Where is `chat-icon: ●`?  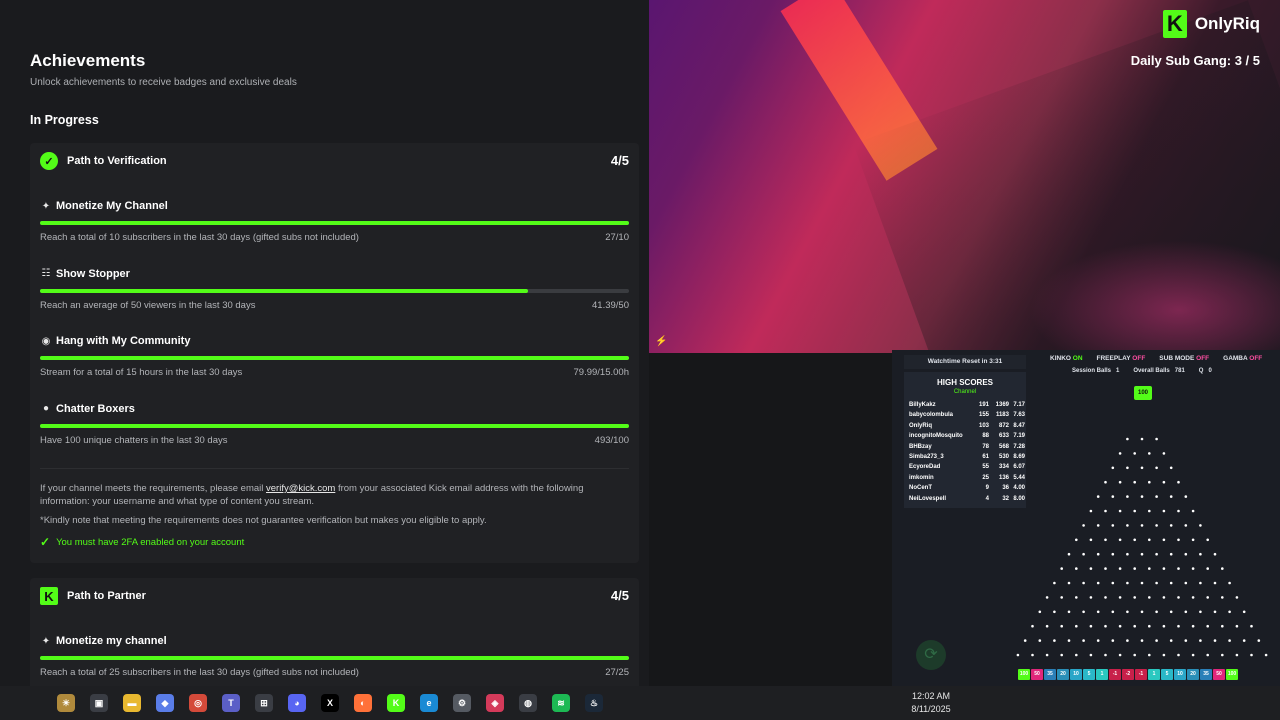
chat-icon: ● is located at coordinates (46, 408).